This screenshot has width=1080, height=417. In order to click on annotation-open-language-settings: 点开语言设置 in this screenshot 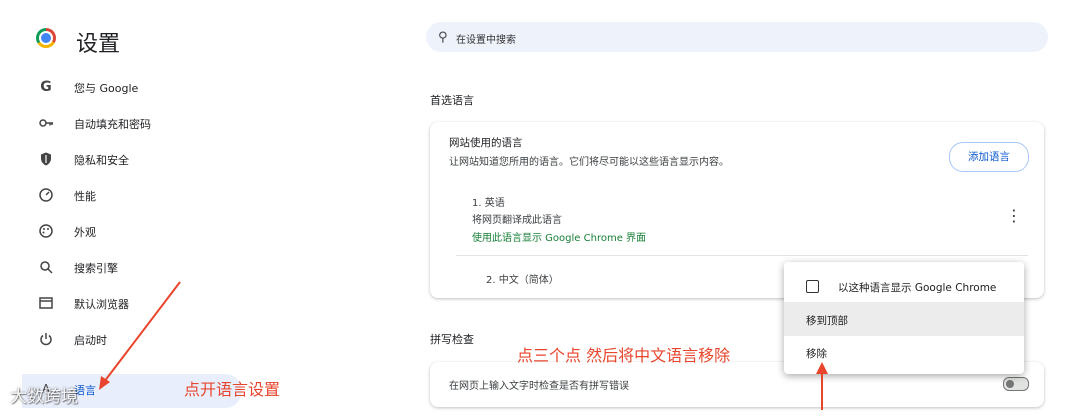, I will do `click(232, 389)`.